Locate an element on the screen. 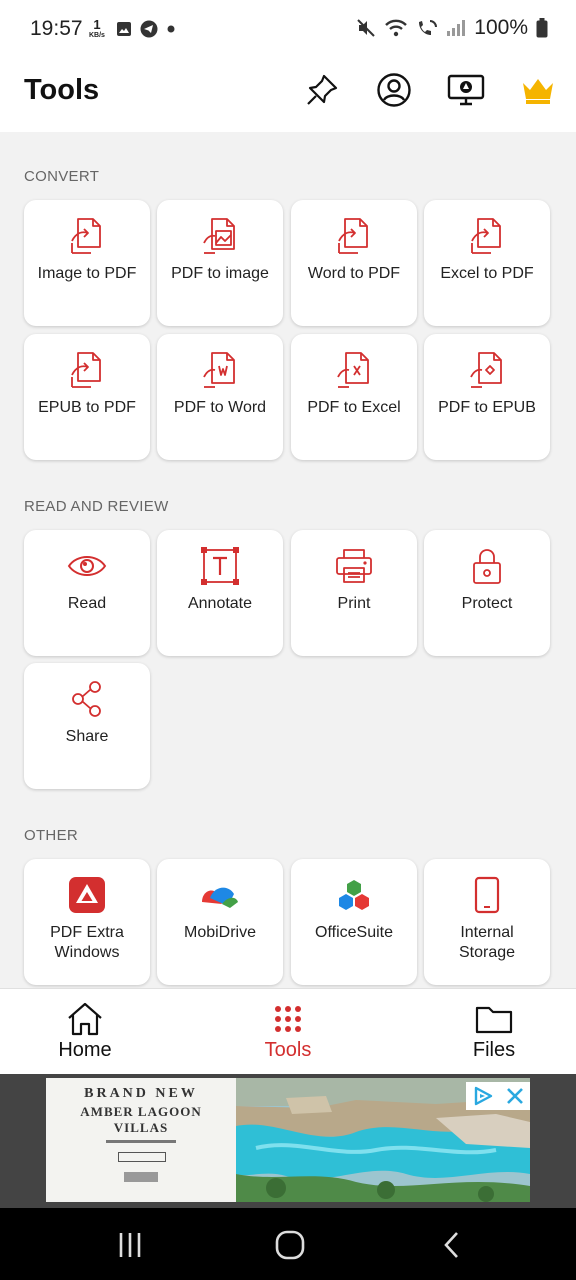 Image resolution: width=576 pixels, height=1280 pixels. tool-label: PDF Extra Windows is located at coordinates (87, 942).